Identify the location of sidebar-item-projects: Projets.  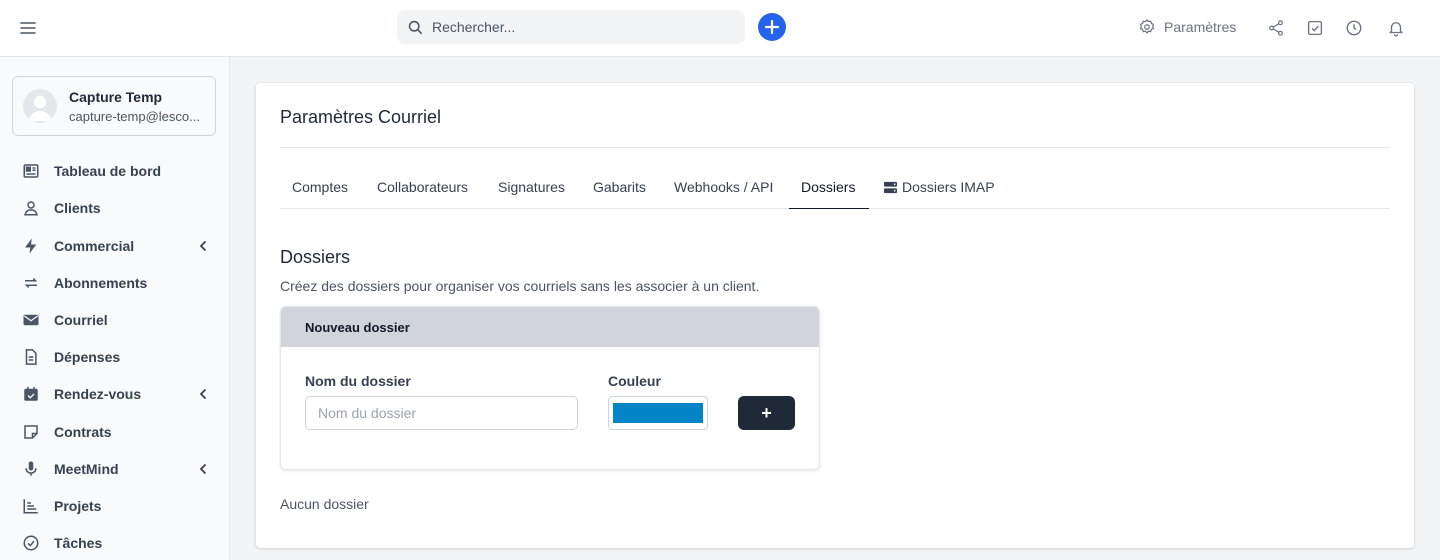
(114, 506).